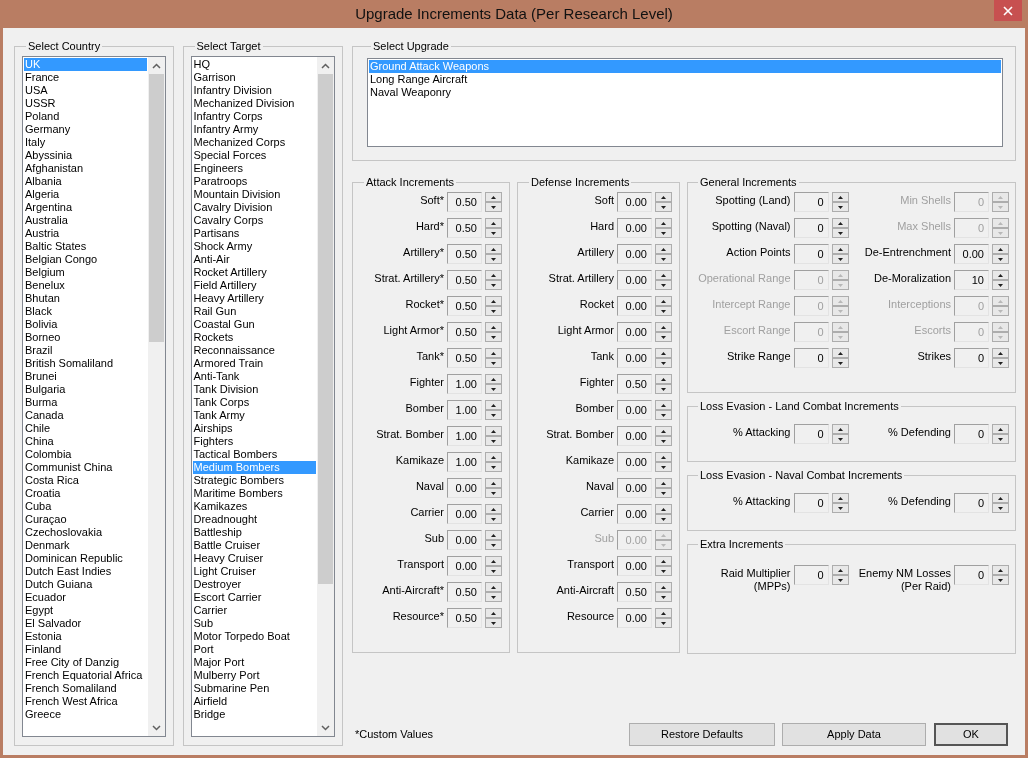  What do you see at coordinates (85, 337) in the screenshot?
I see `list-item: Borneo` at bounding box center [85, 337].